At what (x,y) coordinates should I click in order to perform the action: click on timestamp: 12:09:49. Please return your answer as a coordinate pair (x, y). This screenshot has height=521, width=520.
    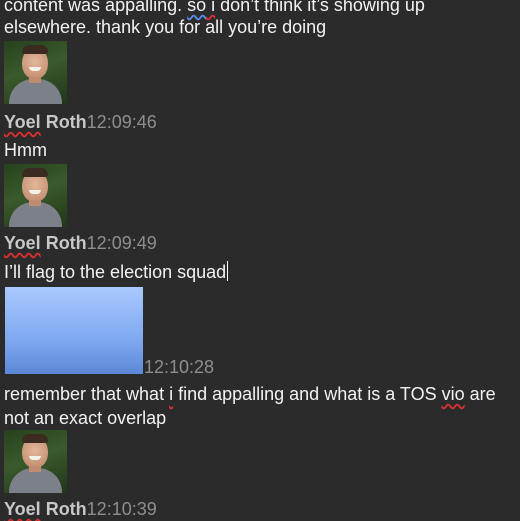
    Looking at the image, I should click on (121, 243).